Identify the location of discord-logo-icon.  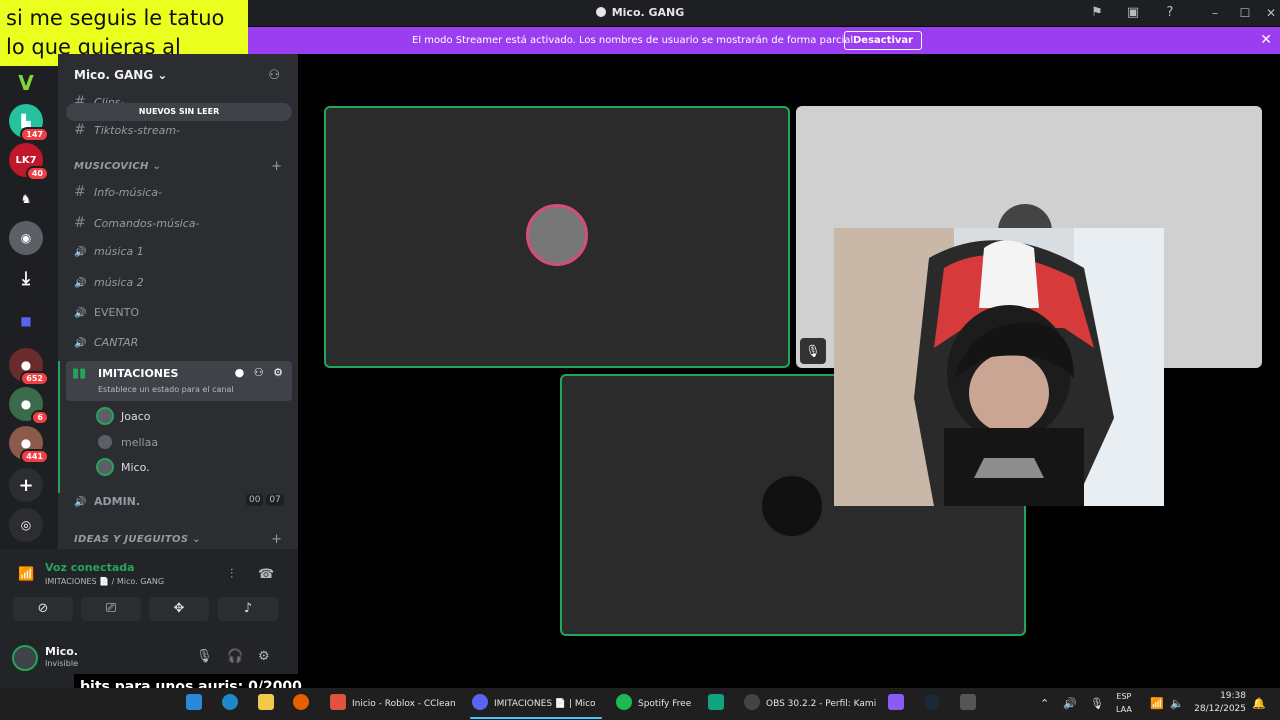
(600, 12).